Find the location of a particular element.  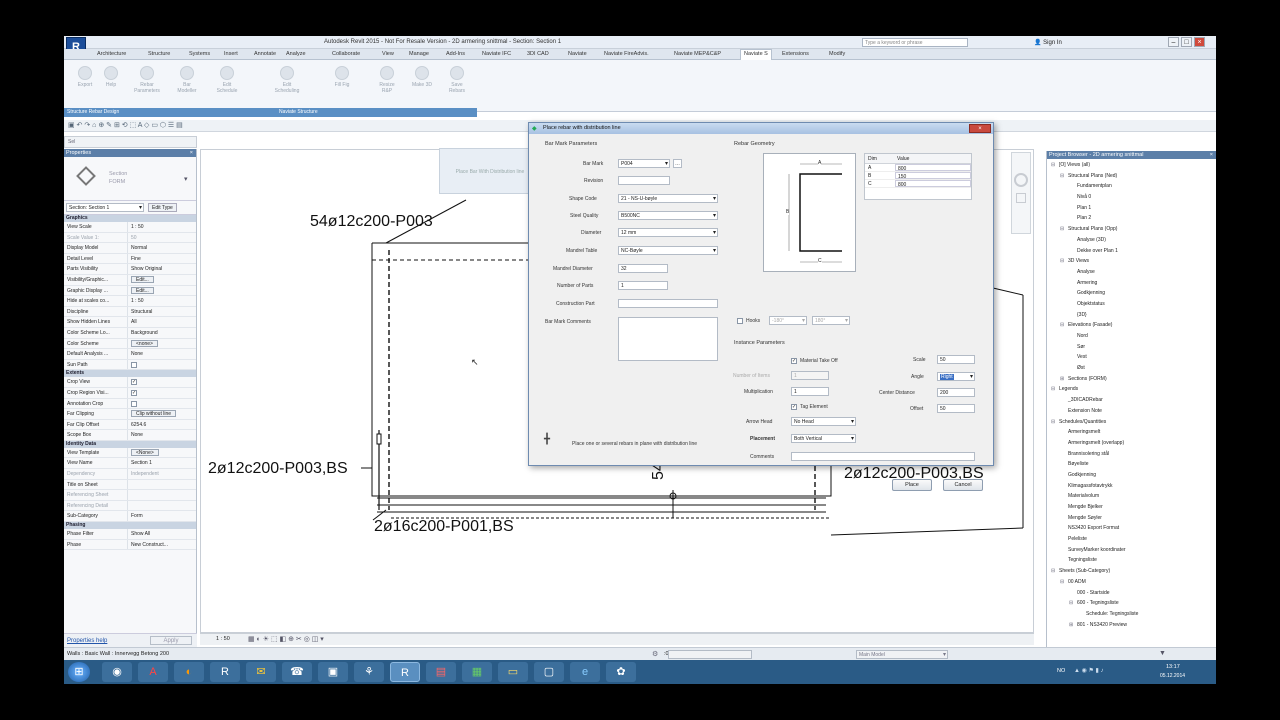

property-button: <None> is located at coordinates (145, 452).